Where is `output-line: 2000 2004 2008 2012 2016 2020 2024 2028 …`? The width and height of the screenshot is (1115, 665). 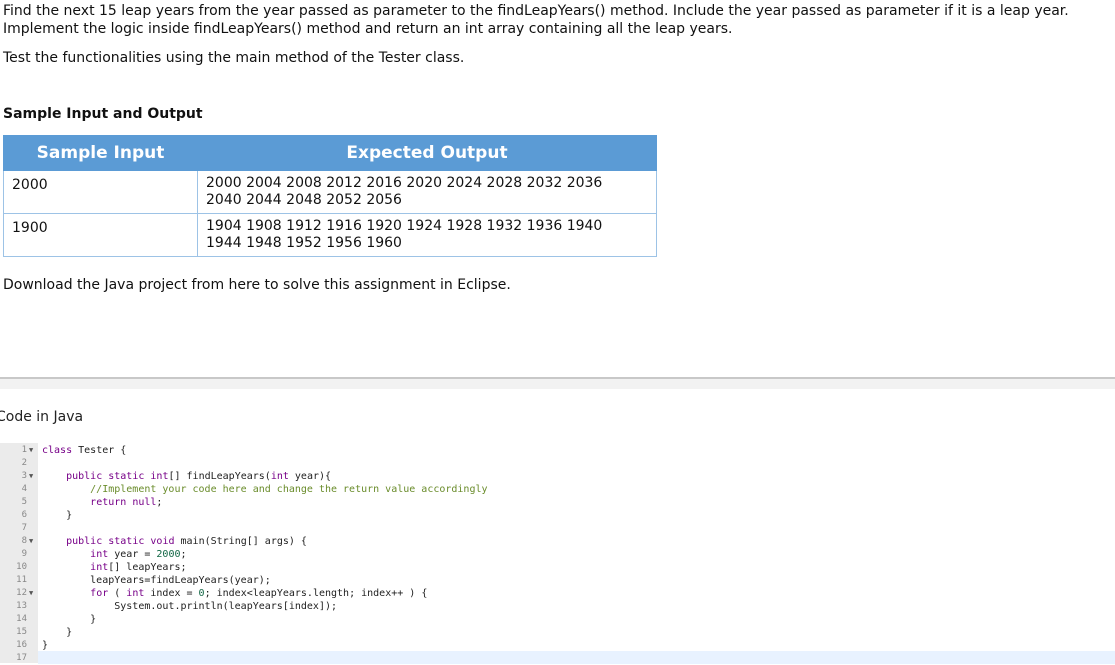
output-line: 2000 2004 2008 2012 2016 2020 2024 2028 … is located at coordinates (404, 183).